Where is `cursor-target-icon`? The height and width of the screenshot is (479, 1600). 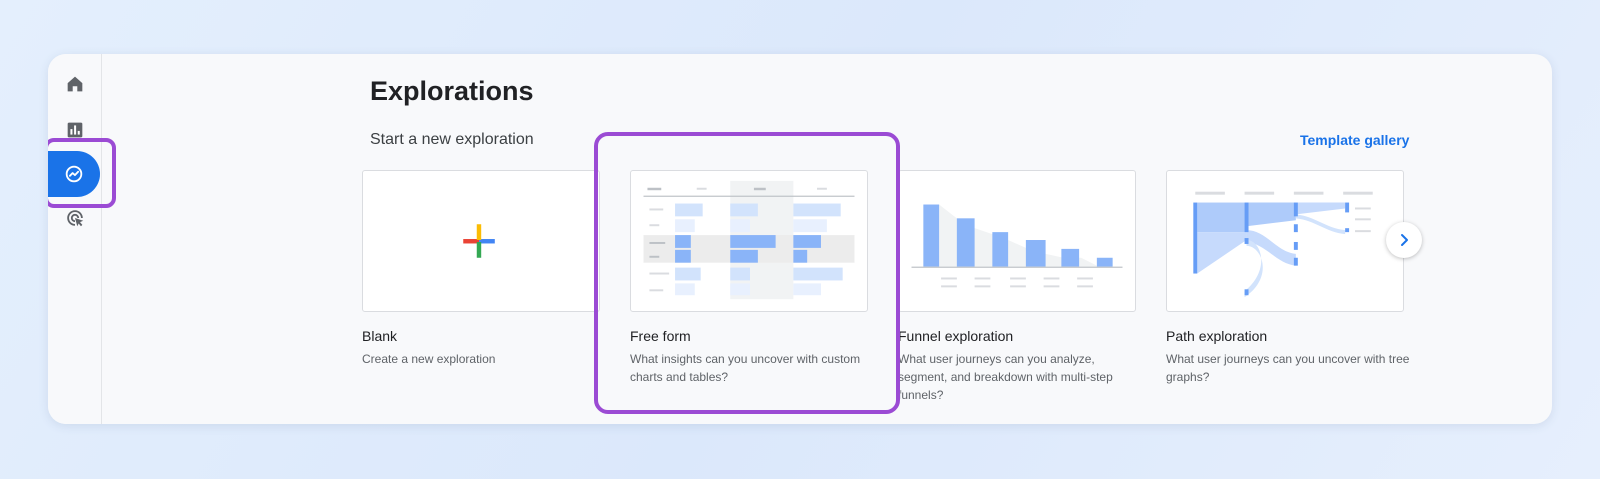 cursor-target-icon is located at coordinates (75, 218).